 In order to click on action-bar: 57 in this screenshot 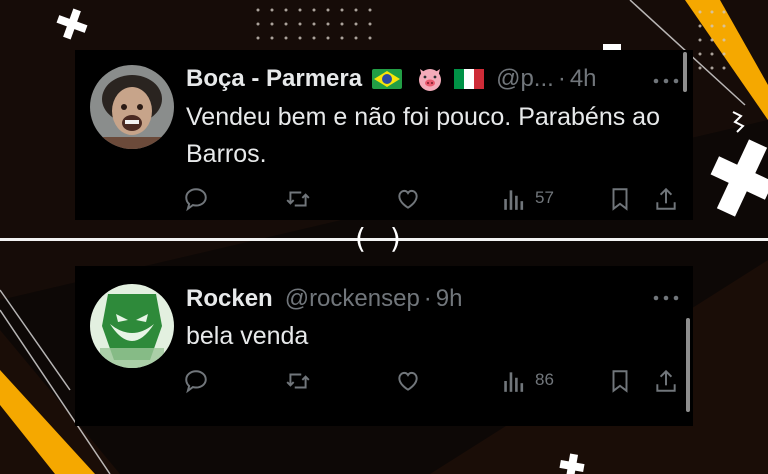, I will do `click(431, 199)`.